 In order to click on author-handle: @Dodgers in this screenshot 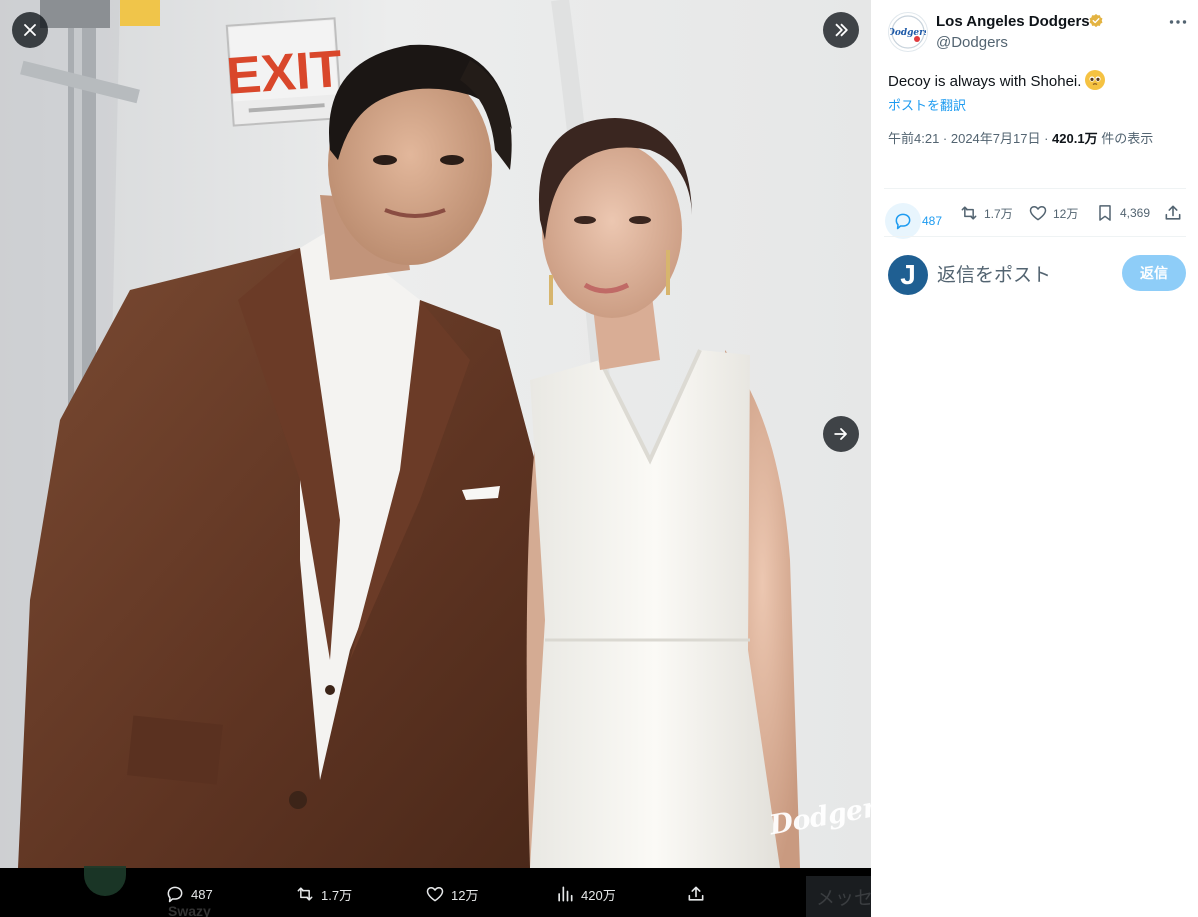, I will do `click(972, 42)`.